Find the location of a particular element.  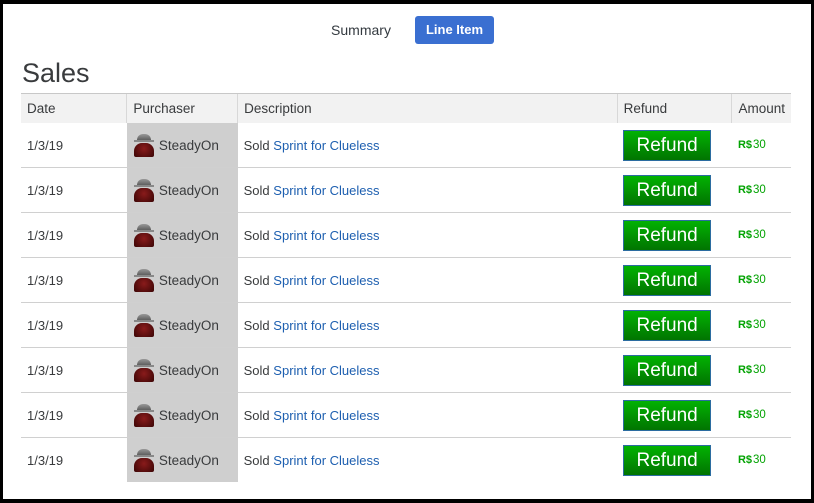

column-header-date: Date is located at coordinates (74, 108).